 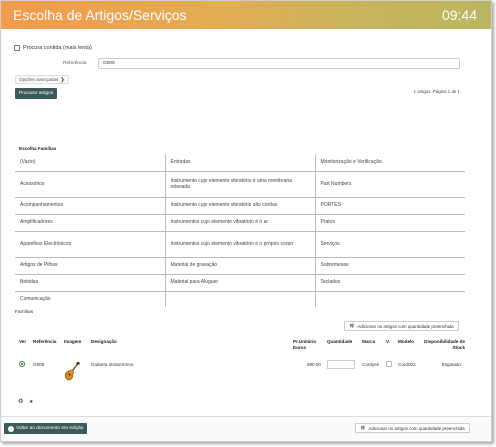 What do you see at coordinates (24, 312) in the screenshot?
I see `families-caption: Famílias` at bounding box center [24, 312].